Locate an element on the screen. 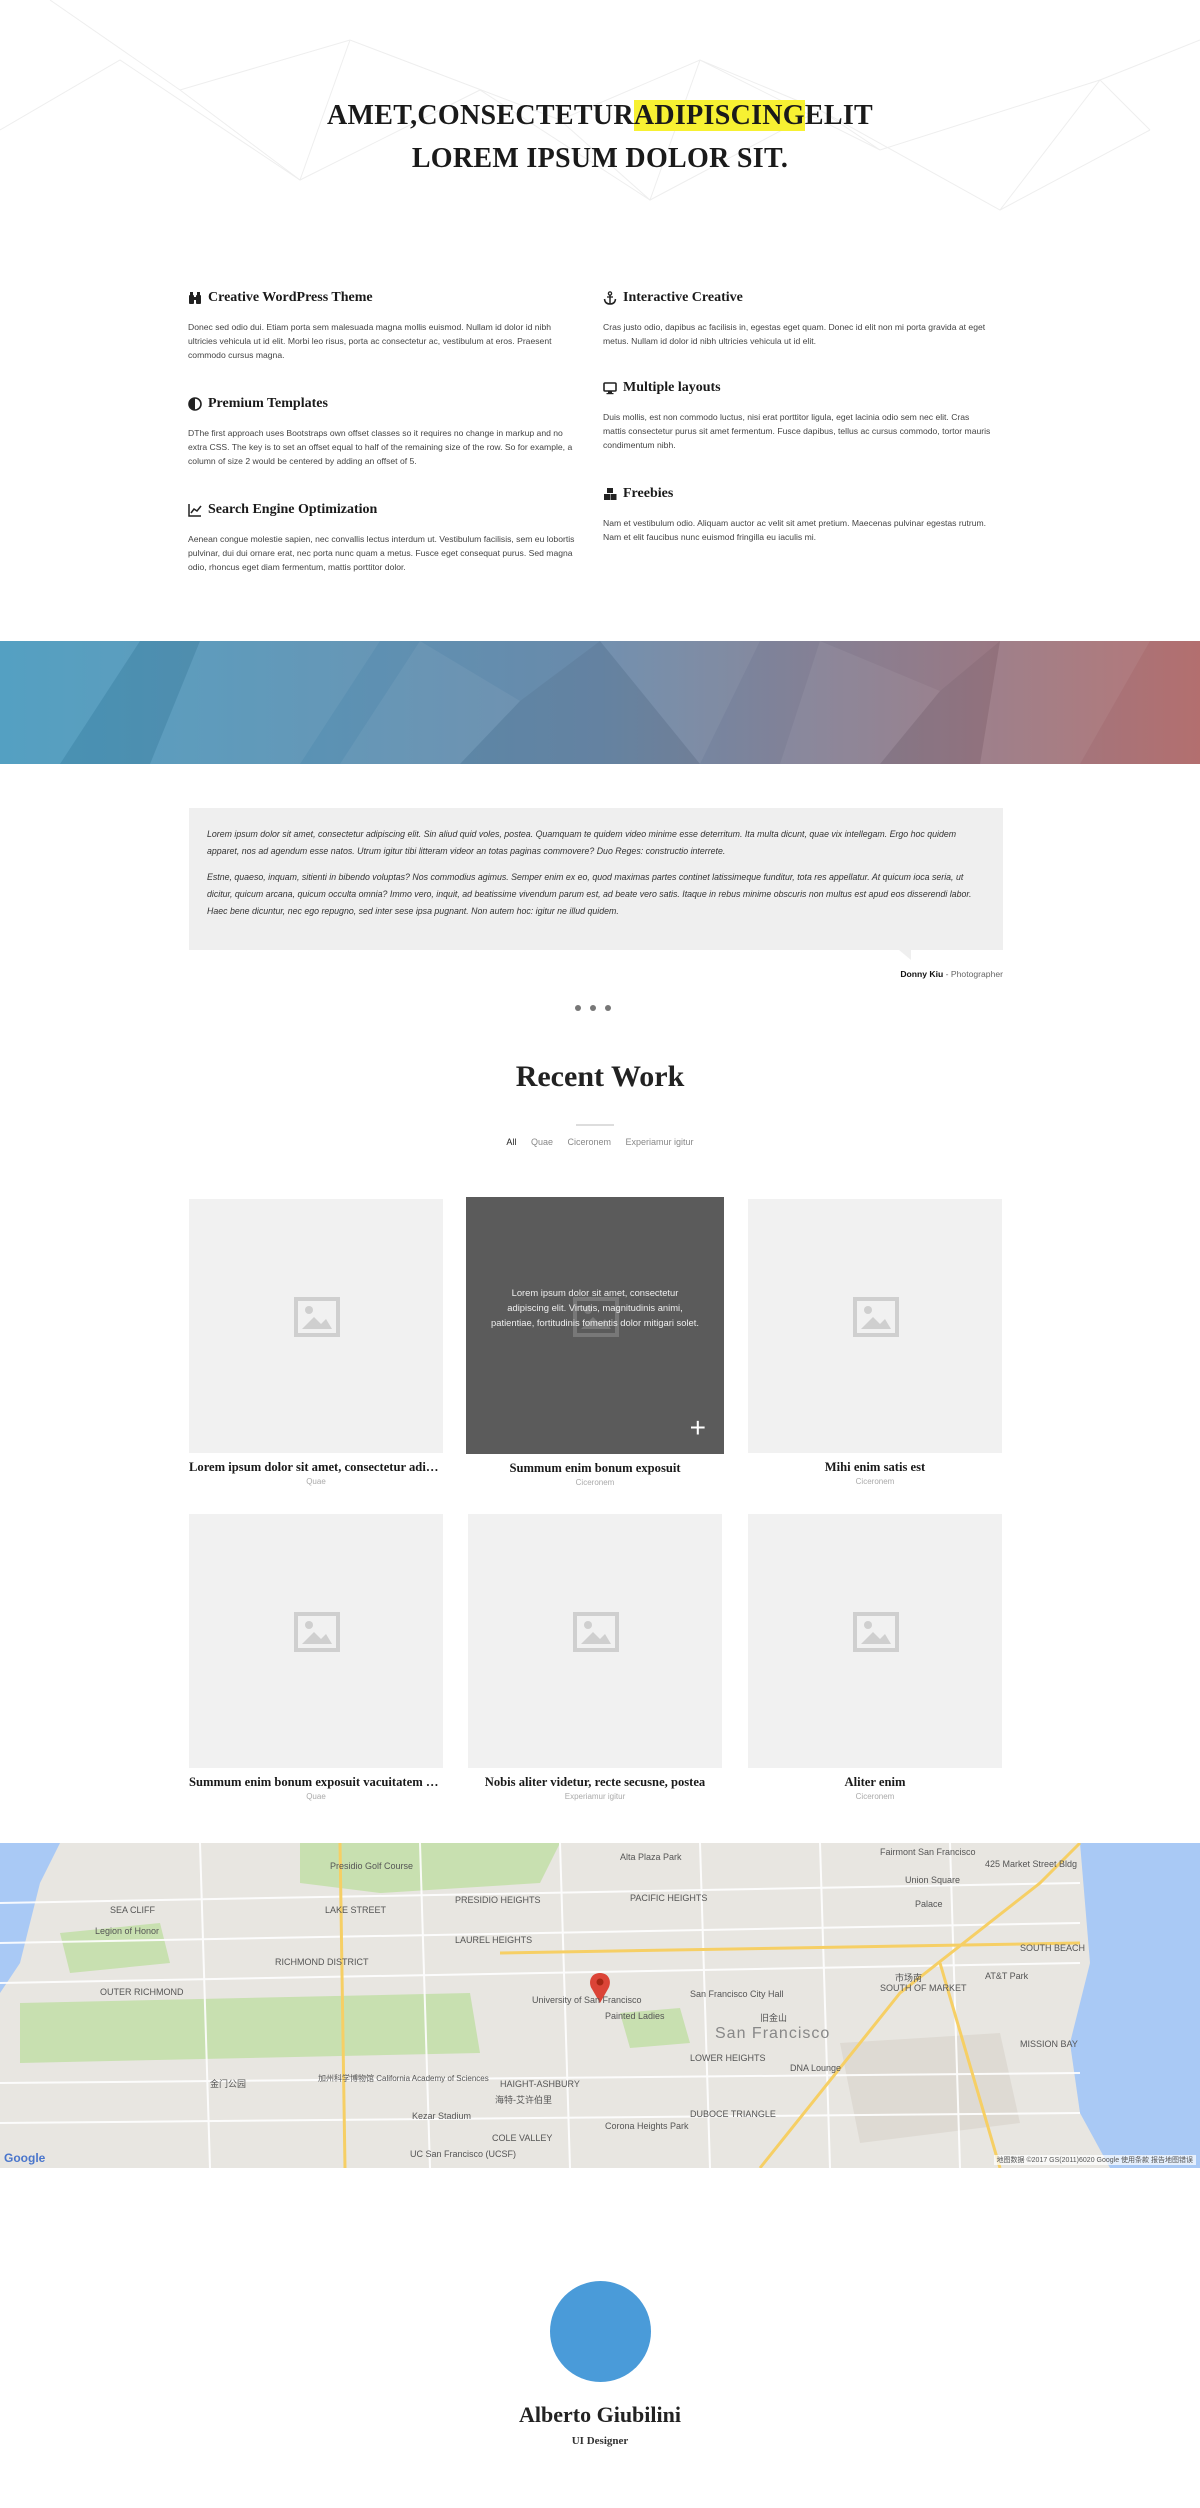 This screenshot has height=2508, width=1200. map-label: 市场南 is located at coordinates (909, 1978).